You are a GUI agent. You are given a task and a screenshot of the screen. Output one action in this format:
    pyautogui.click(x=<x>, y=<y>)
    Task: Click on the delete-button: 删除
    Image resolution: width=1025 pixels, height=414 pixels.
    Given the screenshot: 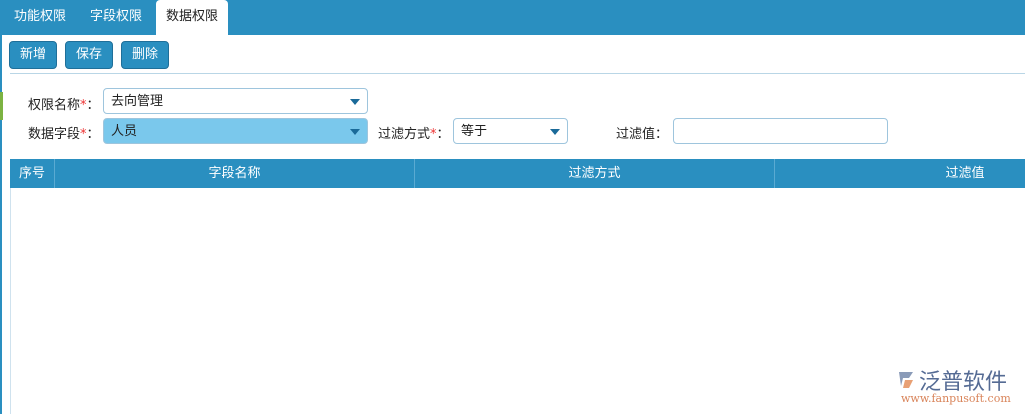 What is the action you would take?
    pyautogui.click(x=145, y=55)
    